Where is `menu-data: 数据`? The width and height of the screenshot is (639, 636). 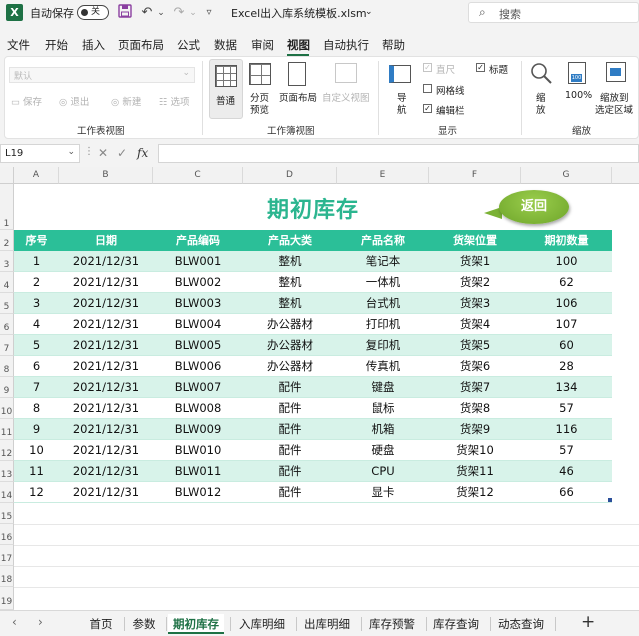 menu-data: 数据 is located at coordinates (225, 45).